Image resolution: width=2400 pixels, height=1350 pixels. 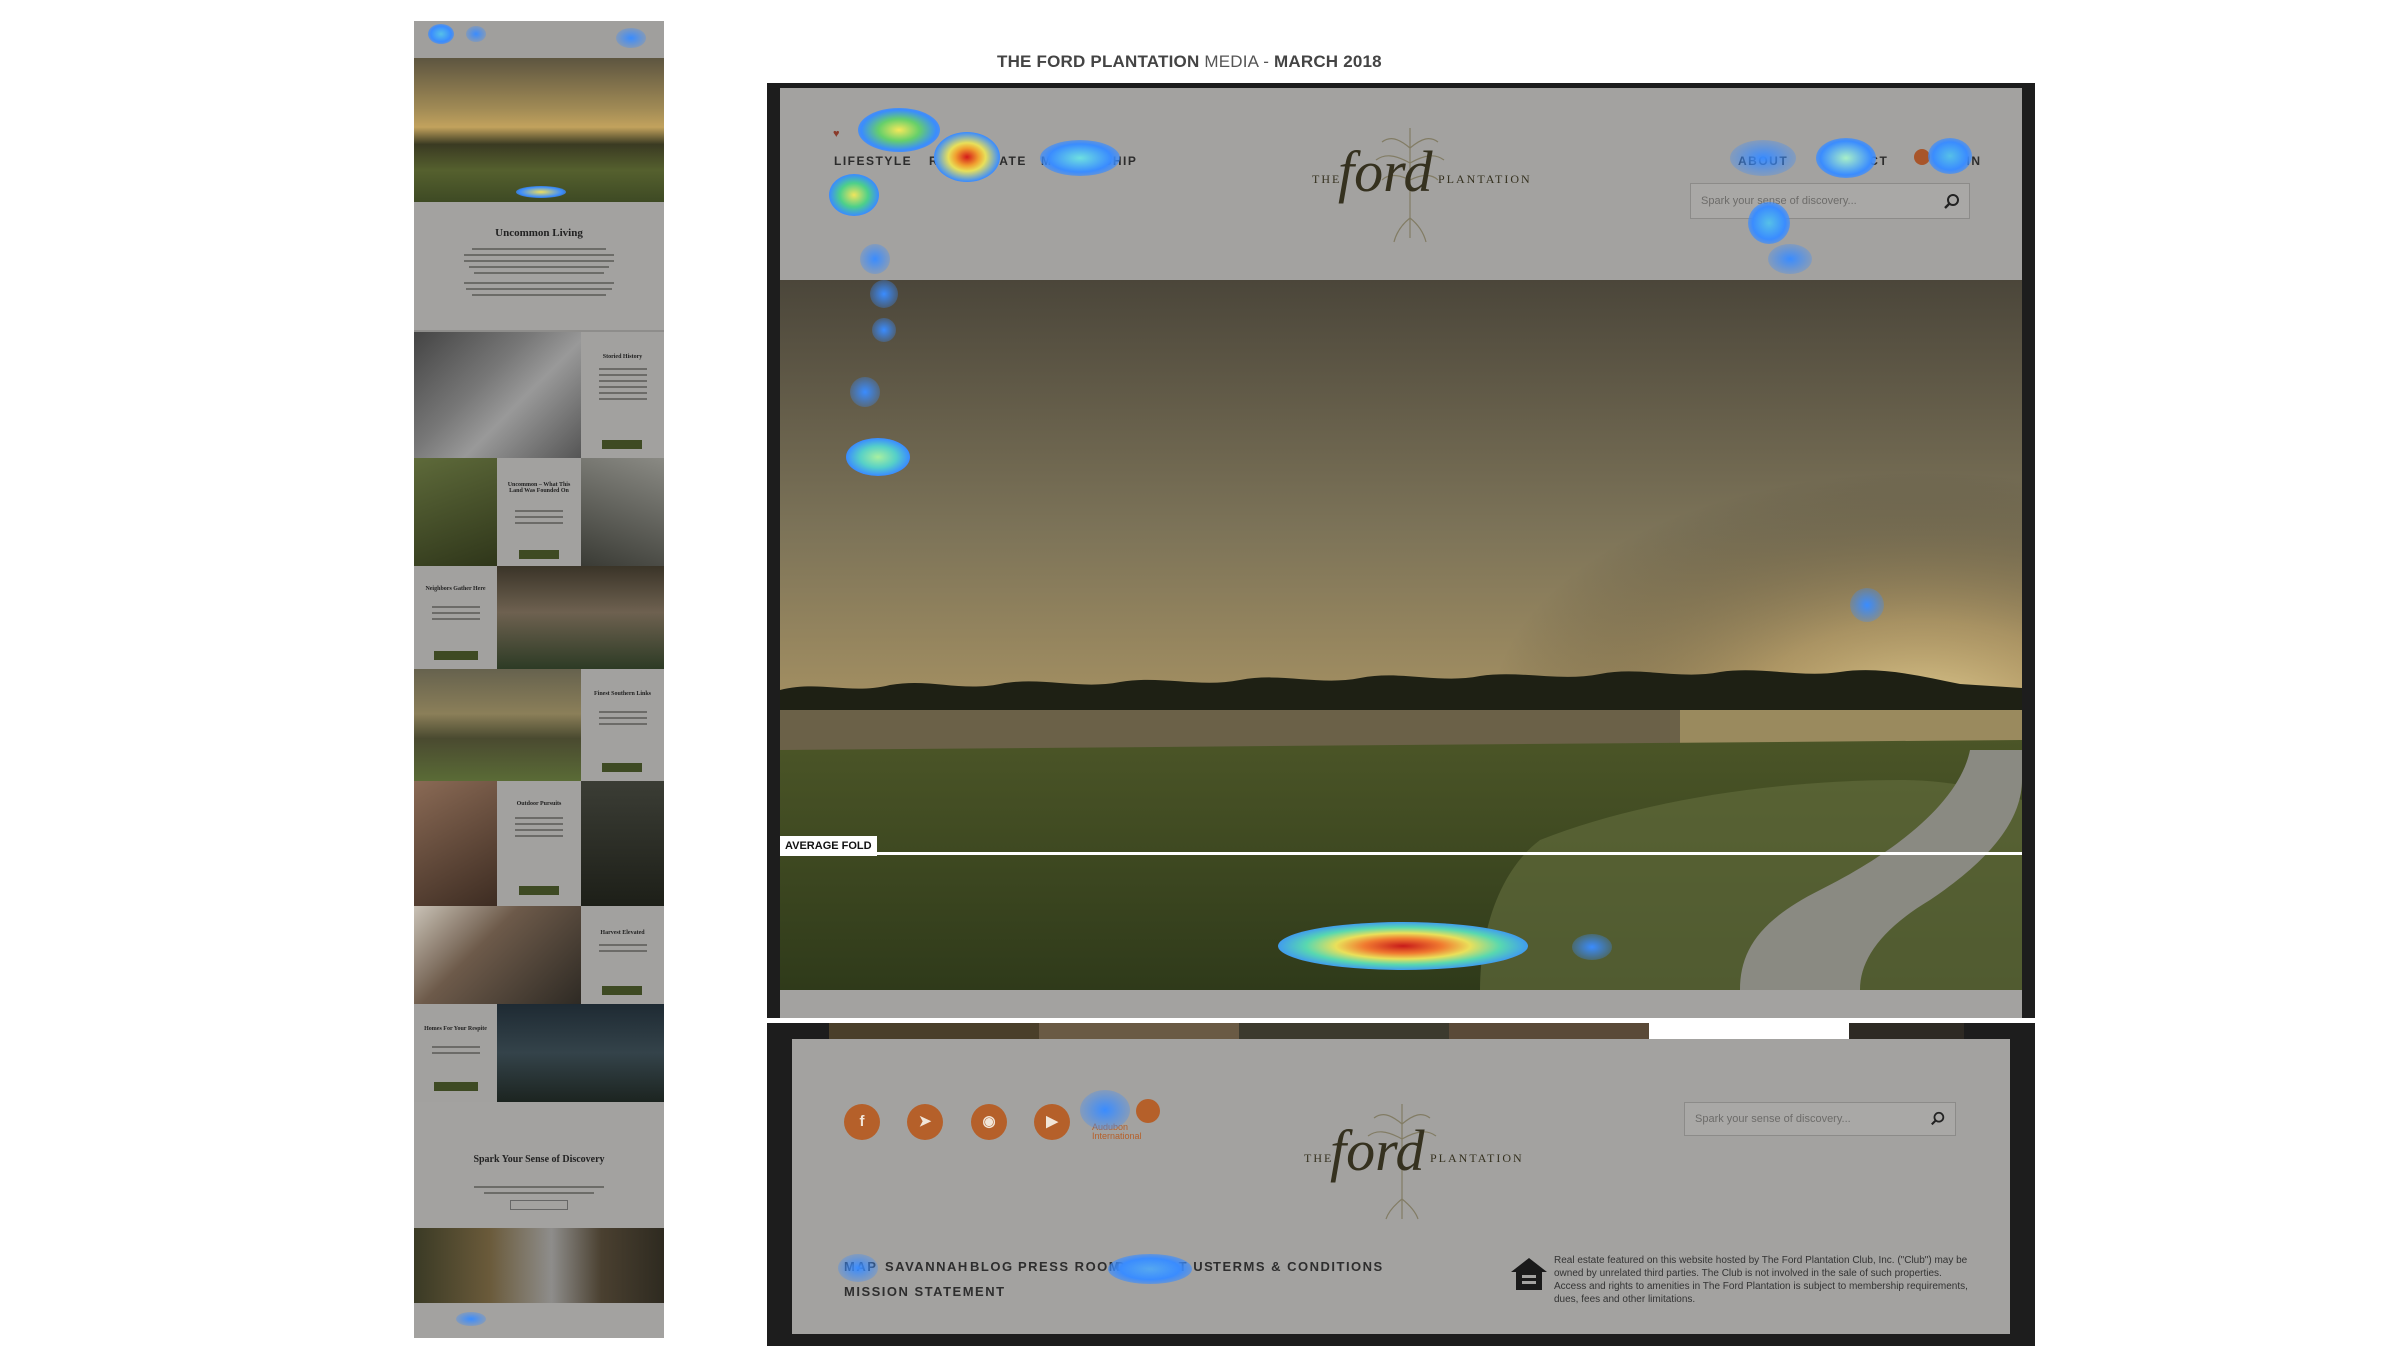 I want to click on thumb-homes-panel: Homes For Your Respite, so click(x=455, y=1053).